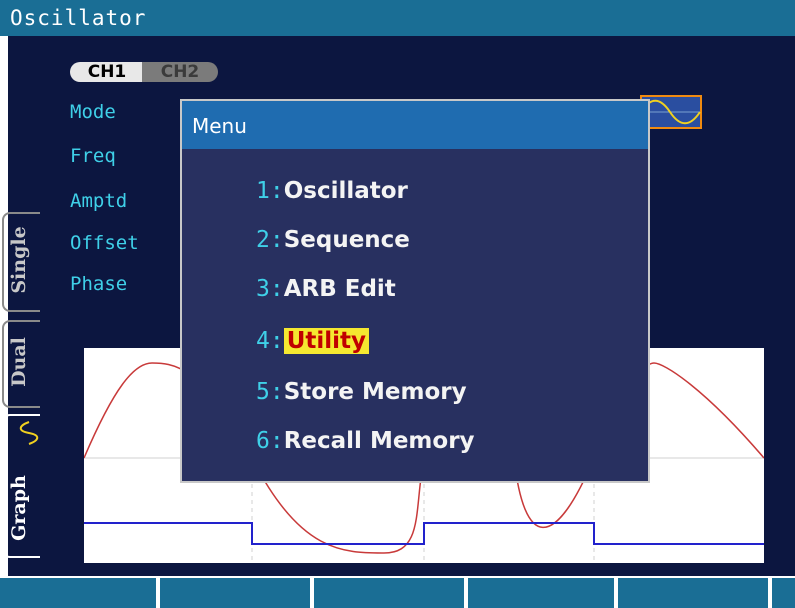 This screenshot has width=795, height=608. I want to click on channel-selector: CH1 CH2, so click(145, 72).